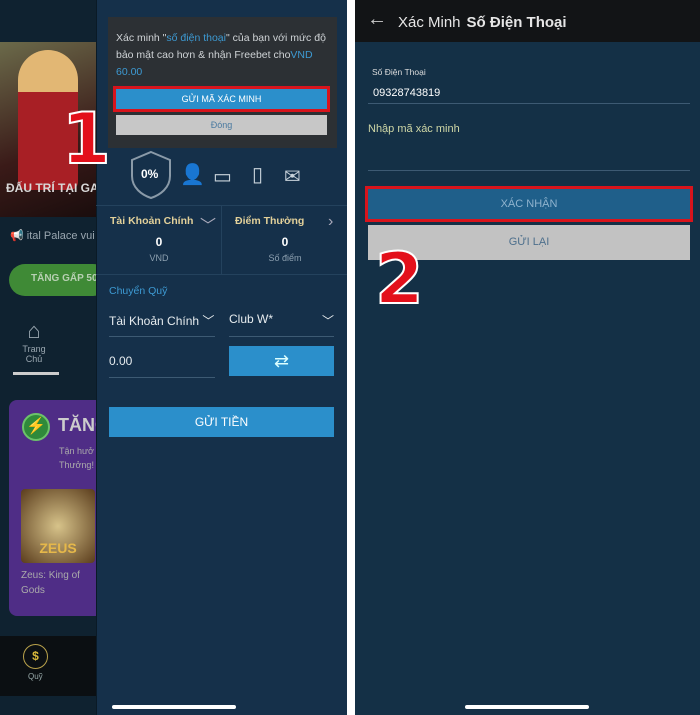 The image size is (700, 715). I want to click on promo-subtitle: Tận hưở Thưởng!, so click(76, 458).